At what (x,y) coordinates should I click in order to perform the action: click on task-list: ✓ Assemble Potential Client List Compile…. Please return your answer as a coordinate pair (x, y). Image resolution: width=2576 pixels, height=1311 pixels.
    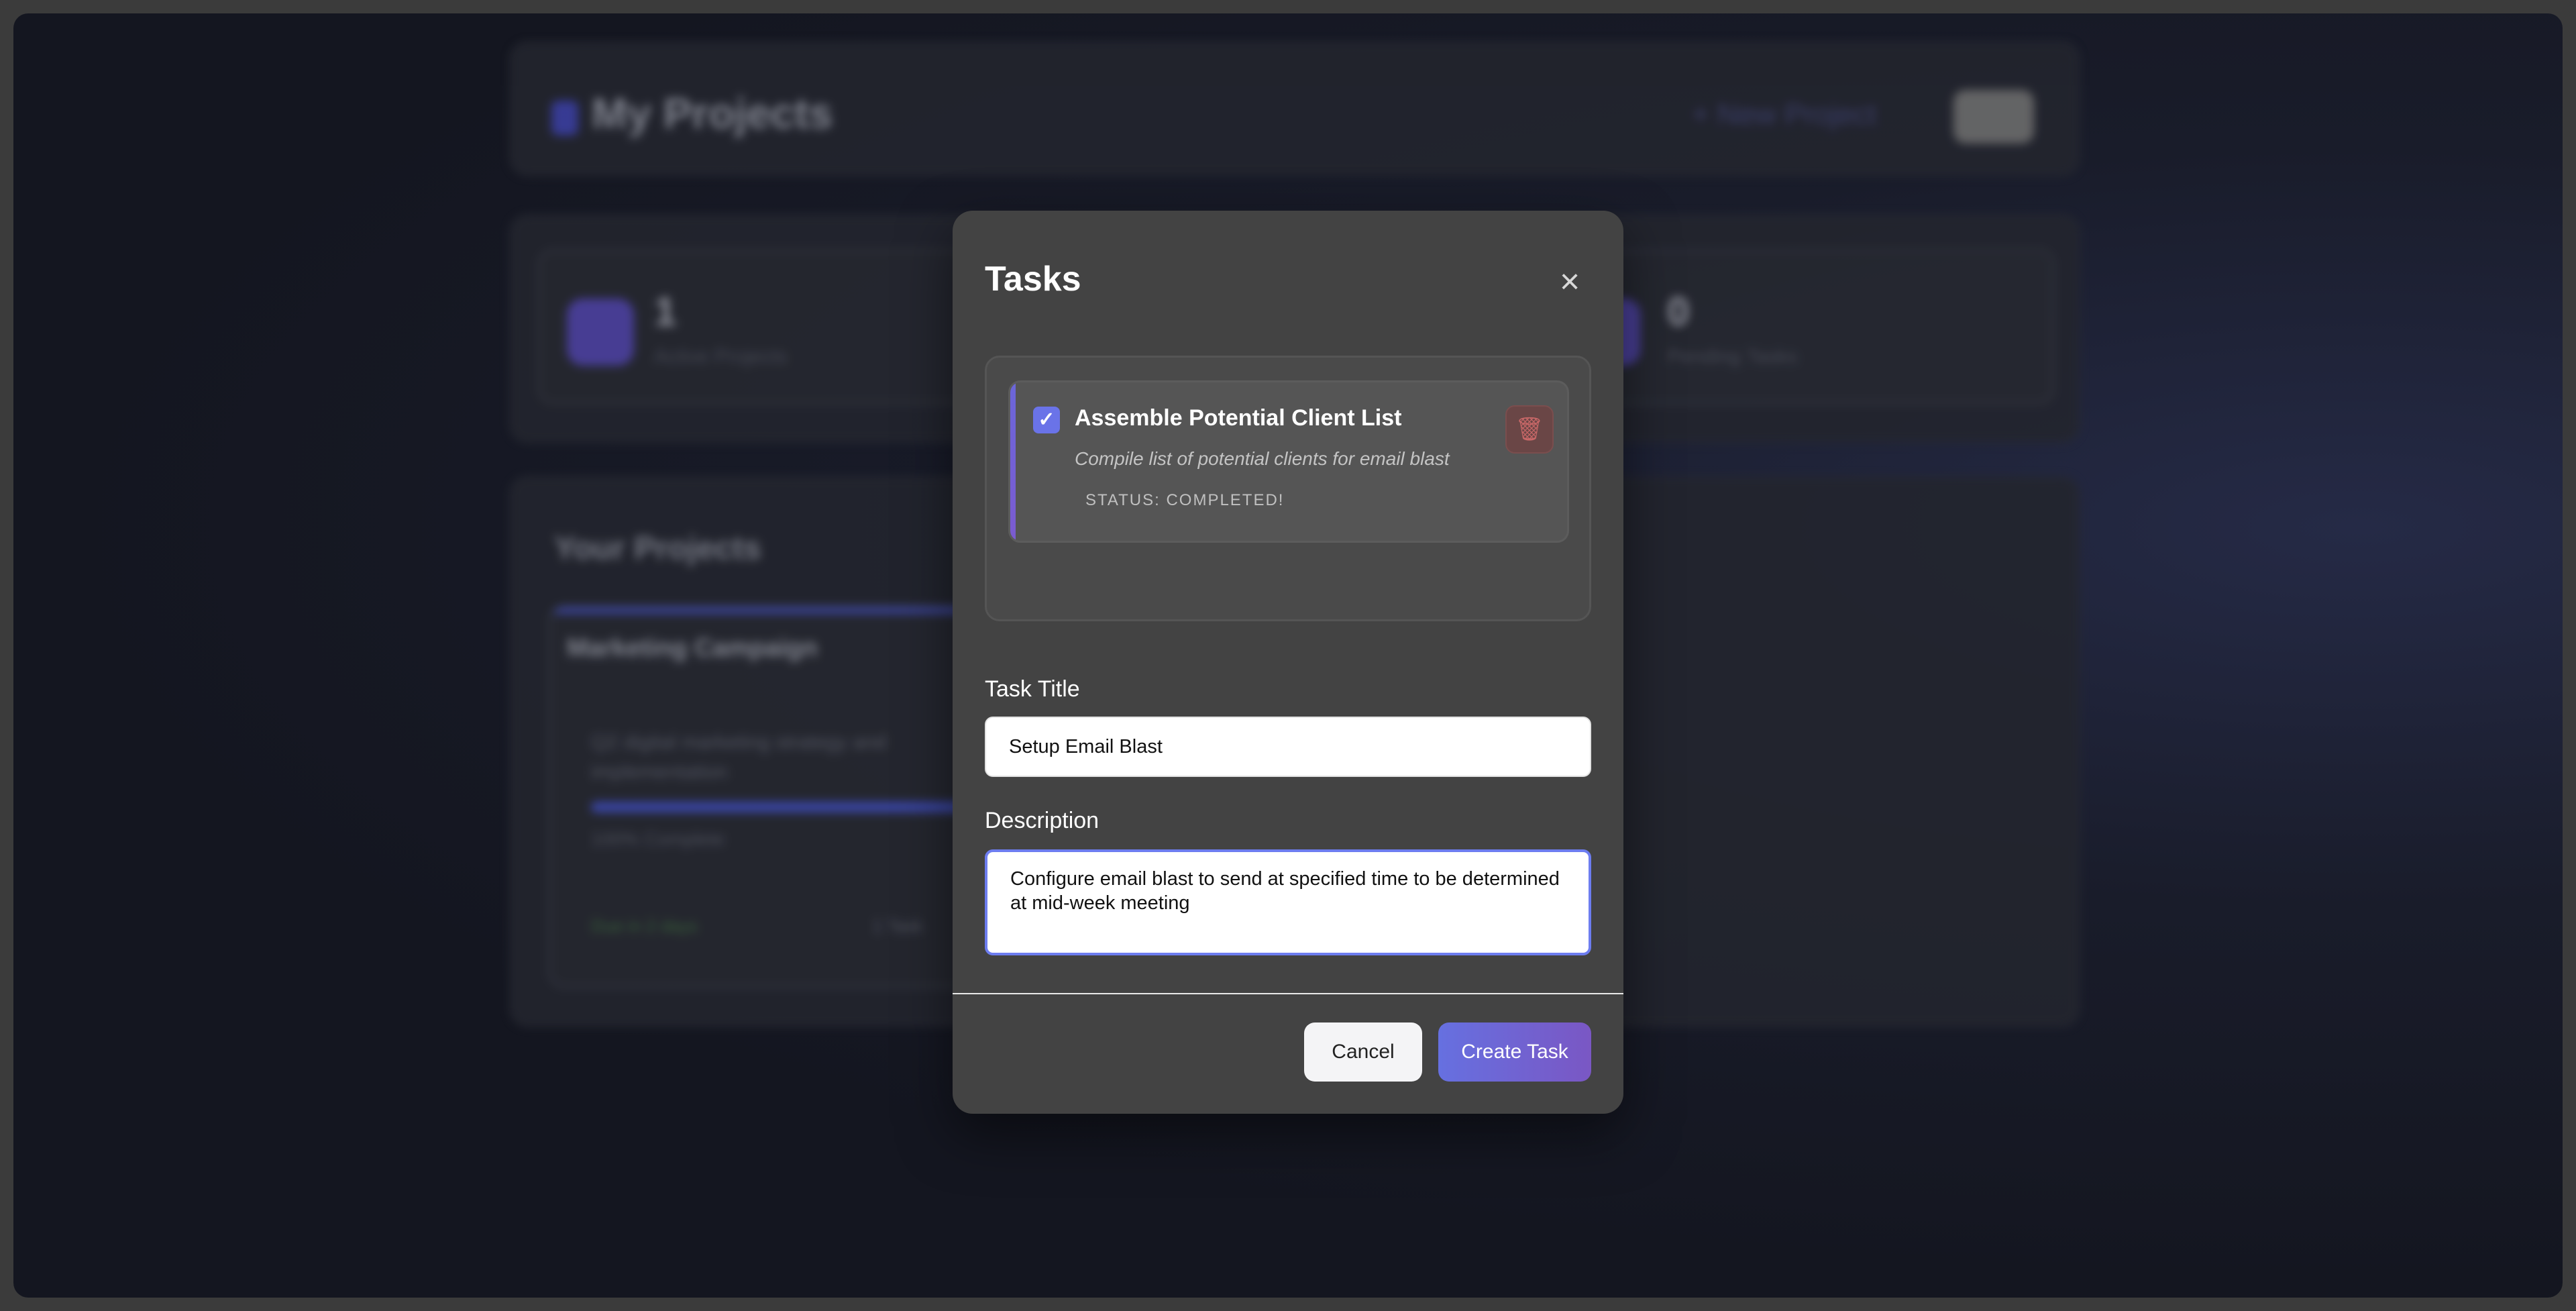
    Looking at the image, I should click on (1288, 489).